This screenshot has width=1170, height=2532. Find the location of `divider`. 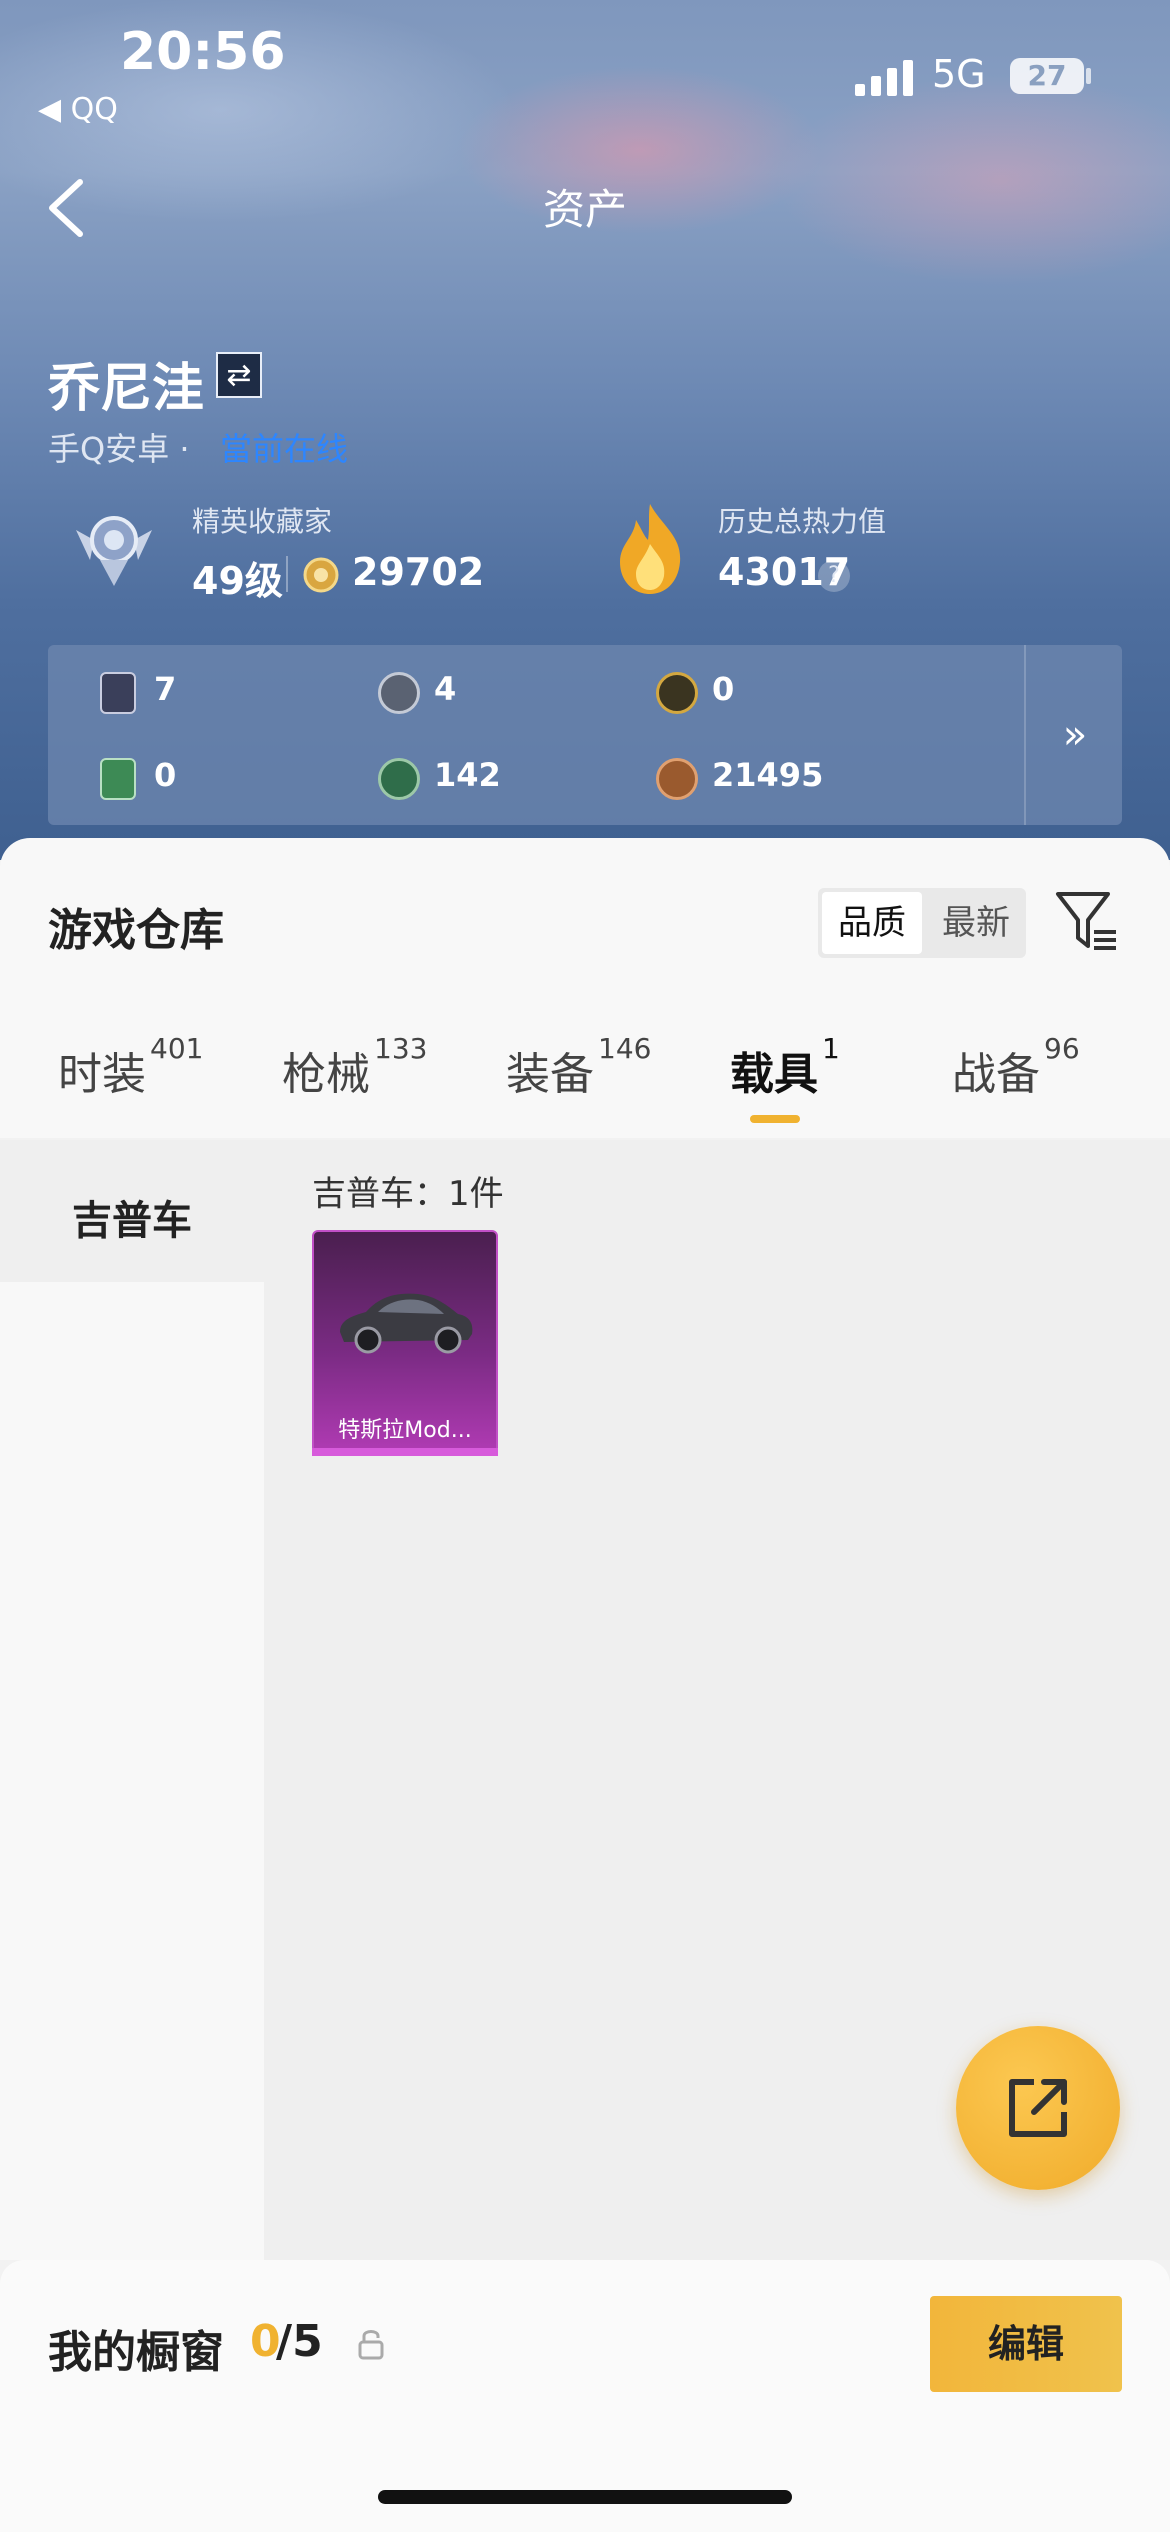

divider is located at coordinates (287, 574).